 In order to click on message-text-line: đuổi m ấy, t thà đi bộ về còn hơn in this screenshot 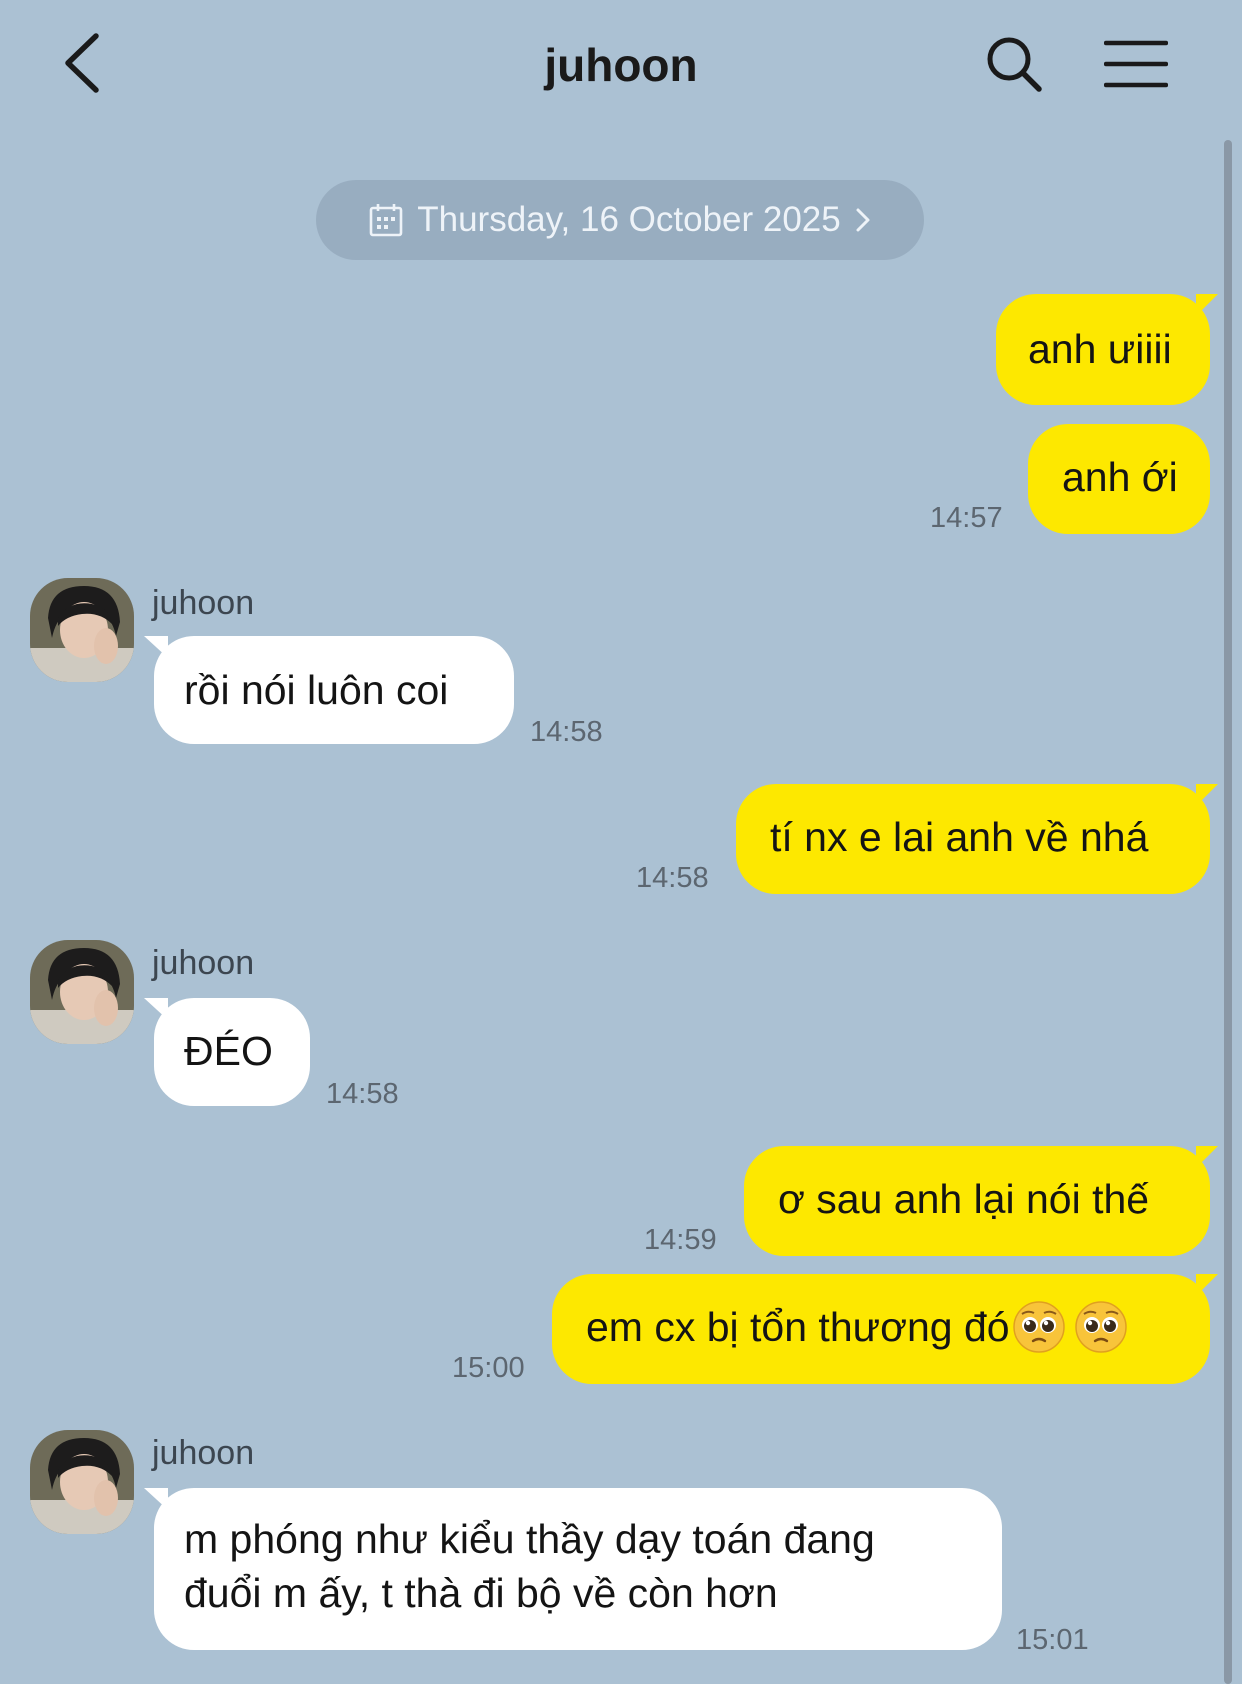, I will do `click(481, 1593)`.